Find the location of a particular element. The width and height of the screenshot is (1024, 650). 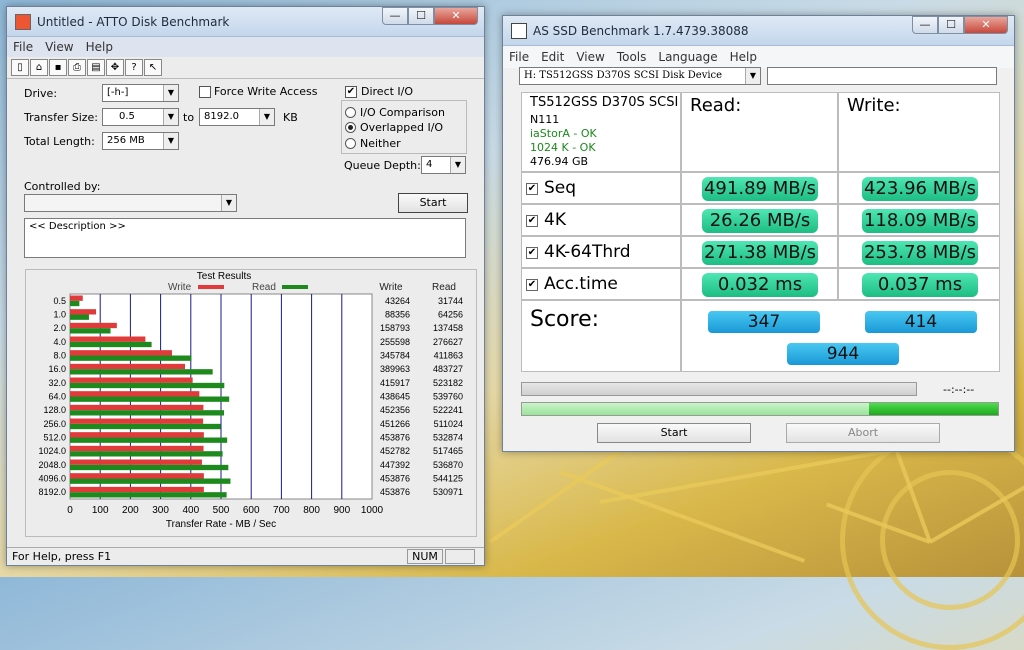

transfer-to-select: 8192.0 ▼ is located at coordinates (237, 117).